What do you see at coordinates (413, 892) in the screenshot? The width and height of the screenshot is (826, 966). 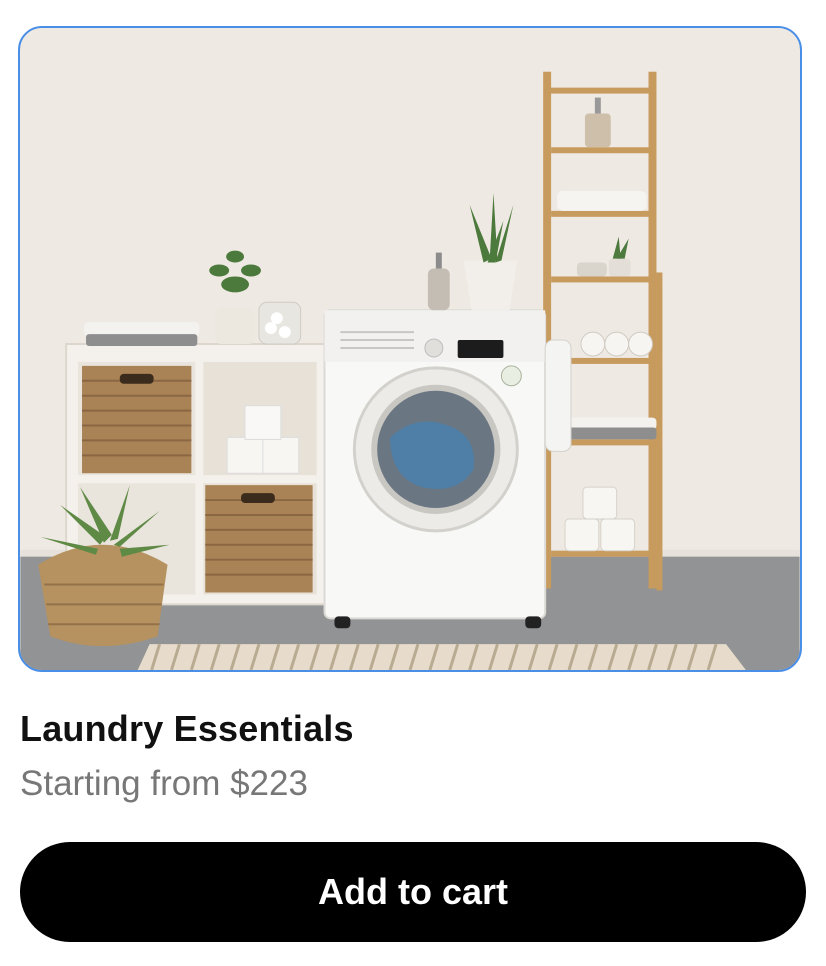 I see `add-to-cart-button: Add to cart` at bounding box center [413, 892].